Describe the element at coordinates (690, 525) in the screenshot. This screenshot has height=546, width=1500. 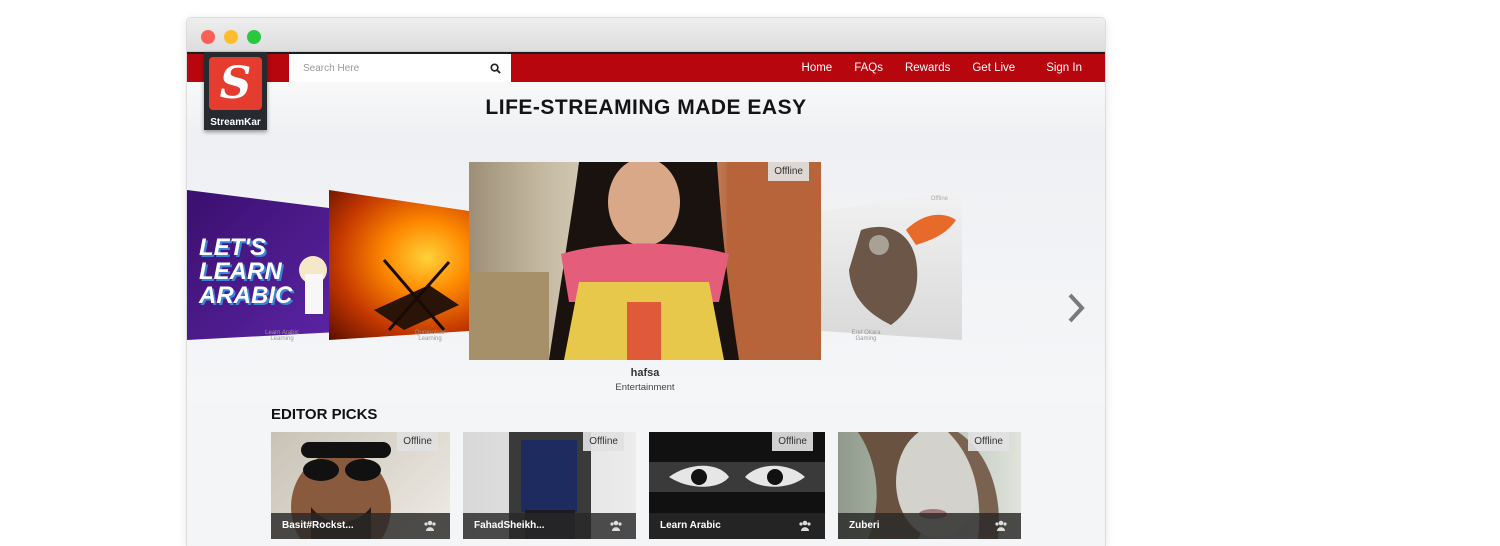
I see `pick-name: Learn Arabic` at that location.